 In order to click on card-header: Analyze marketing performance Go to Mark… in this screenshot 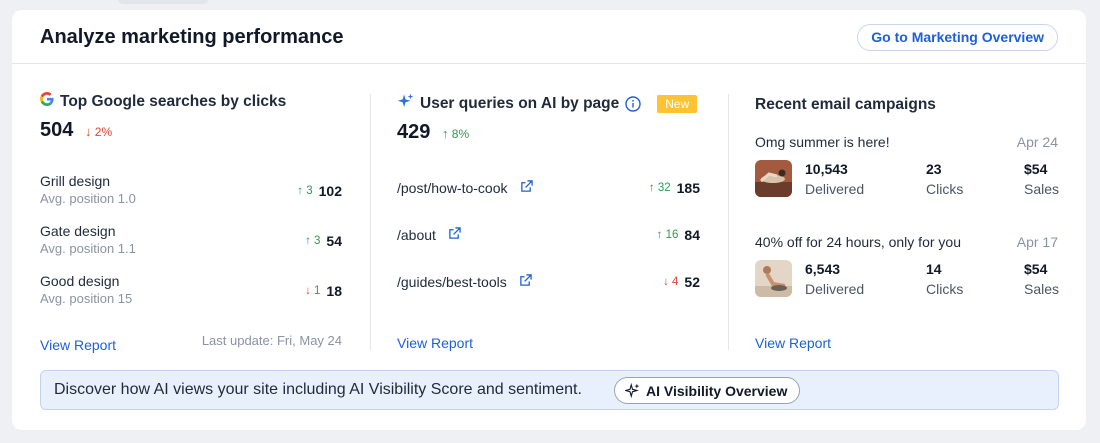, I will do `click(549, 37)`.